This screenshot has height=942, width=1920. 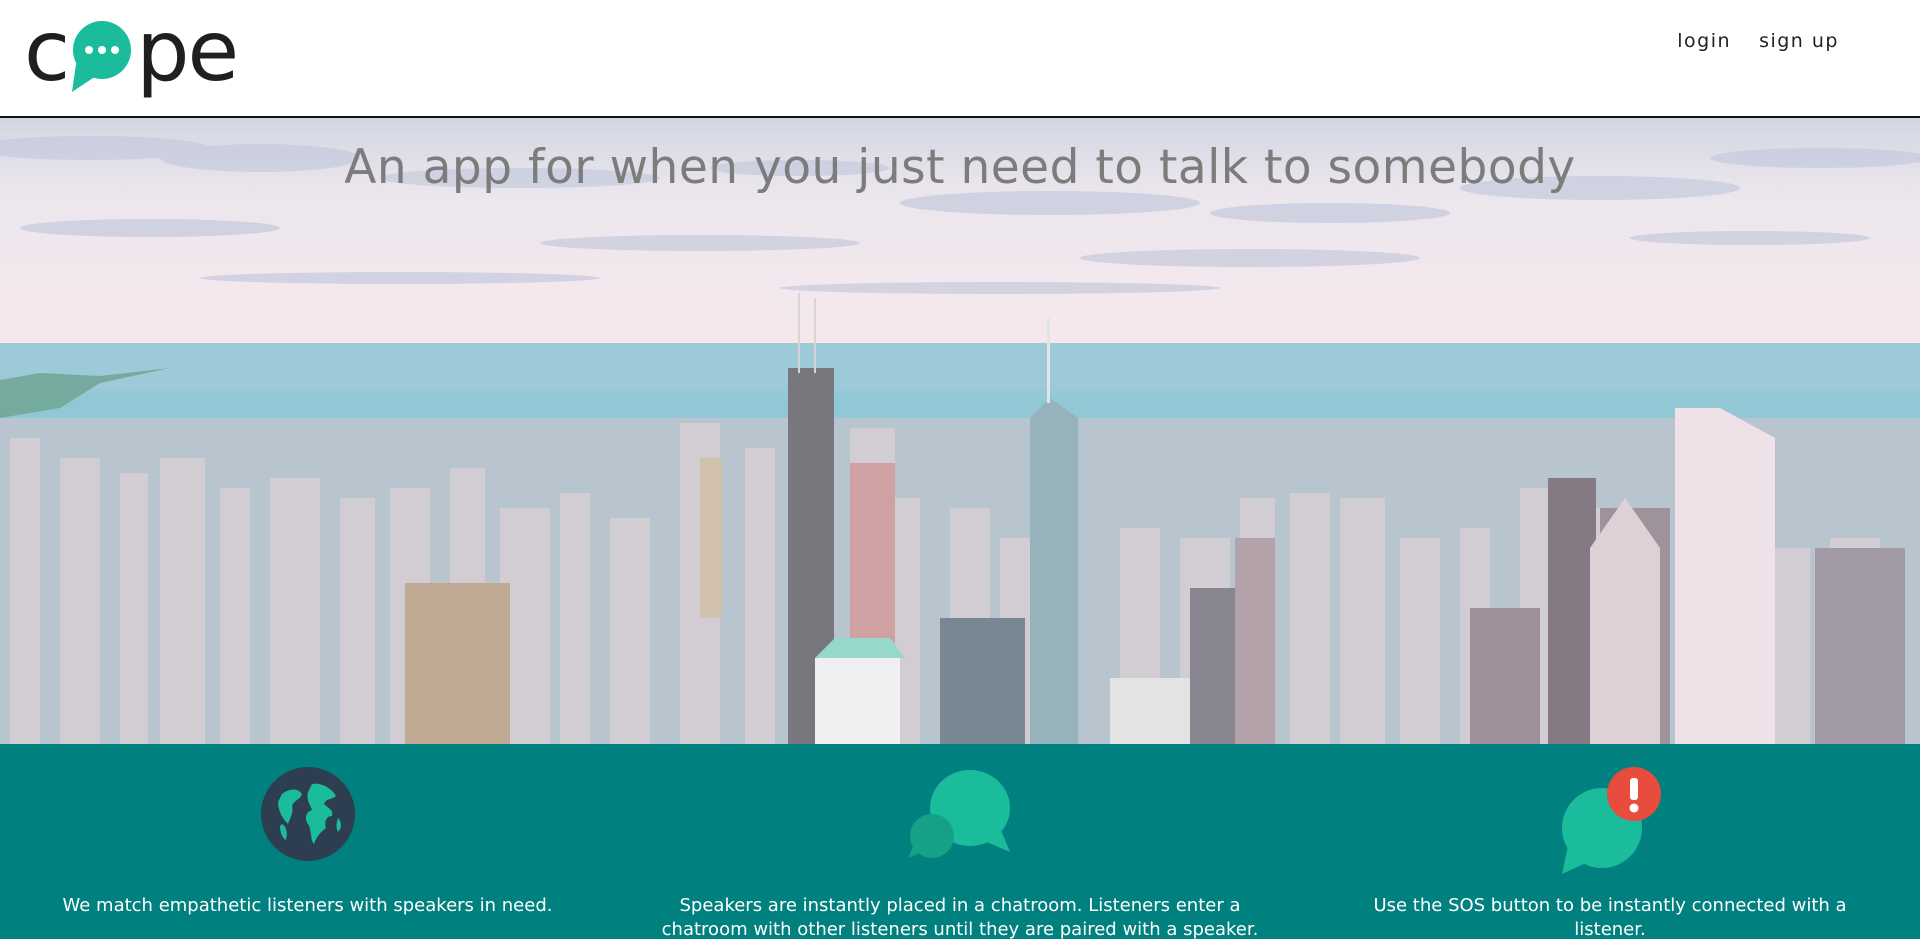 What do you see at coordinates (1758, 41) in the screenshot?
I see `top-nav: login sign up` at bounding box center [1758, 41].